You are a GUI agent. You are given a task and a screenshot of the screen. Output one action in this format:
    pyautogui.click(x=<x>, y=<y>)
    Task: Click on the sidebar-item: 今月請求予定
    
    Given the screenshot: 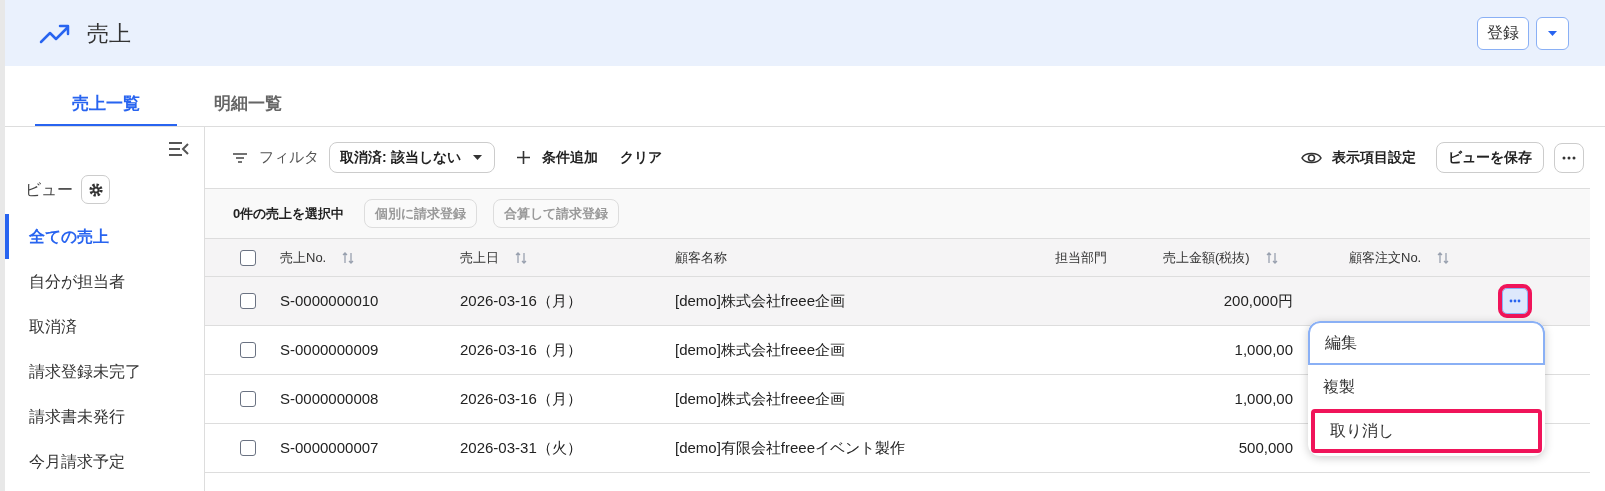 What is the action you would take?
    pyautogui.click(x=104, y=461)
    